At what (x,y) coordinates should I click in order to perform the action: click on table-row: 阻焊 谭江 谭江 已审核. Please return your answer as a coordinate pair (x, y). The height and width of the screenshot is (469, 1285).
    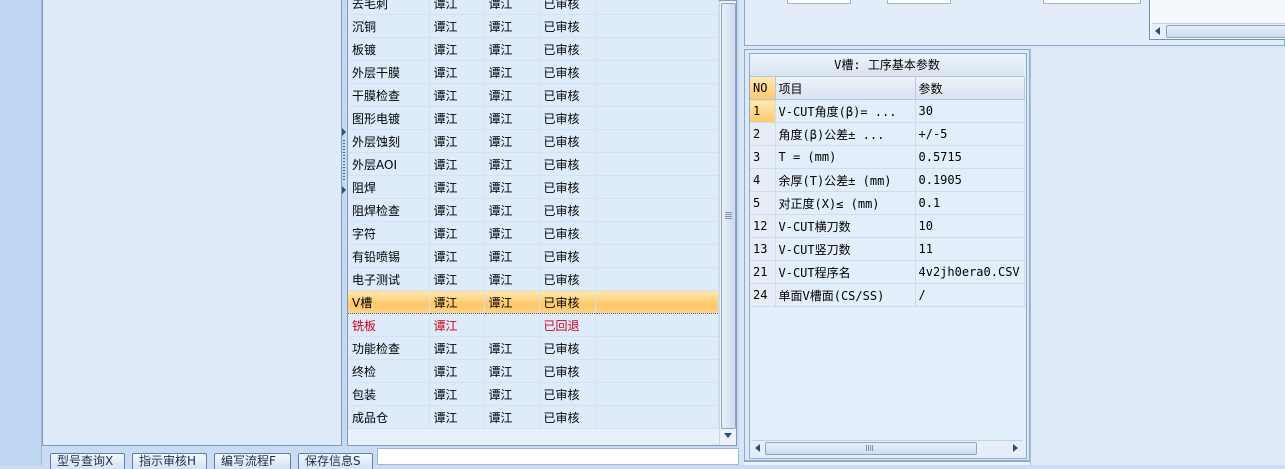
    Looking at the image, I should click on (533, 187).